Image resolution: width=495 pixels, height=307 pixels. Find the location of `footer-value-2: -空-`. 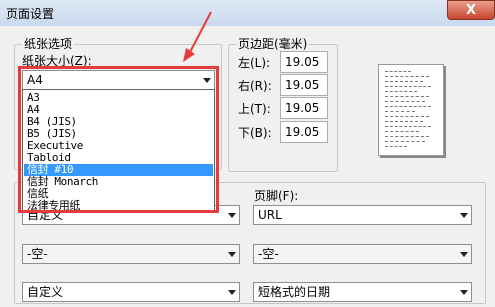

footer-value-2: -空- is located at coordinates (268, 254).